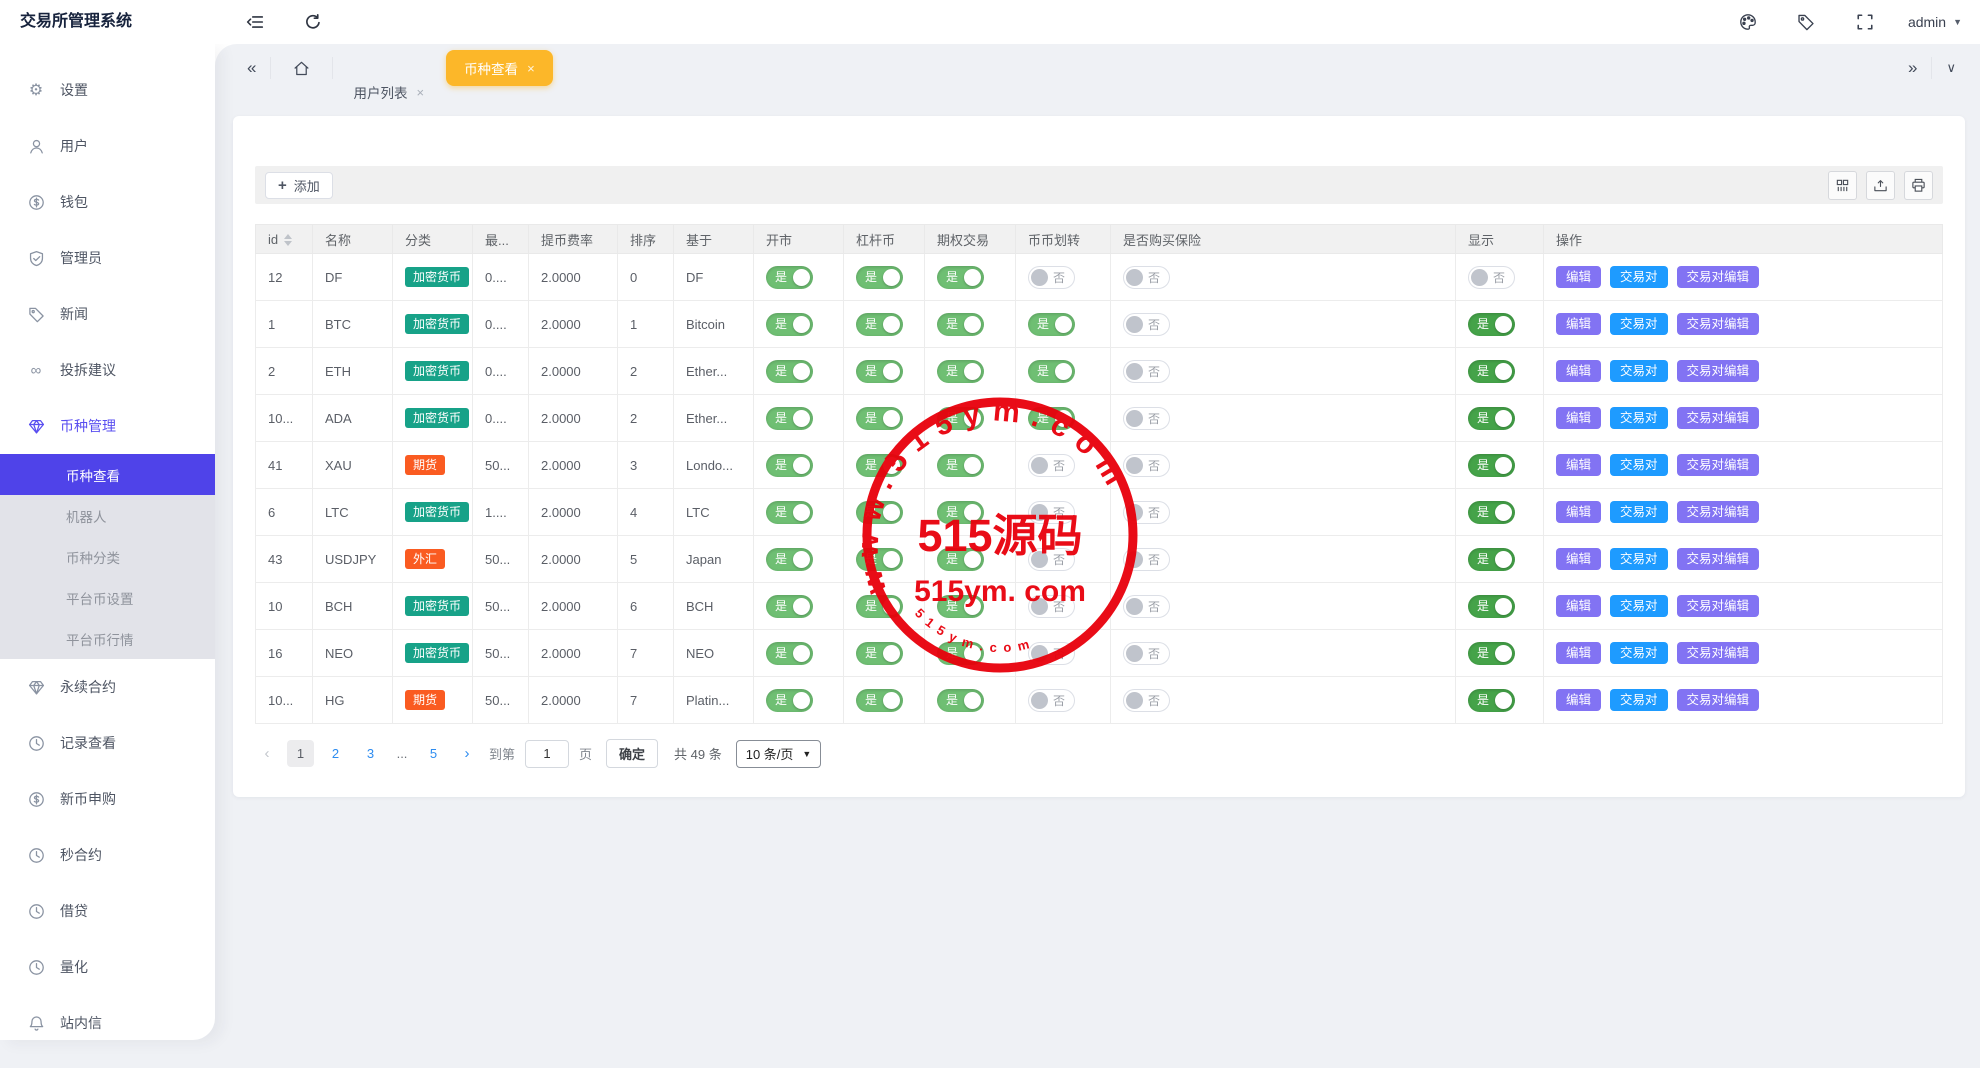  Describe the element at coordinates (107, 258) in the screenshot. I see `sidebar-item-3: 管理员` at that location.